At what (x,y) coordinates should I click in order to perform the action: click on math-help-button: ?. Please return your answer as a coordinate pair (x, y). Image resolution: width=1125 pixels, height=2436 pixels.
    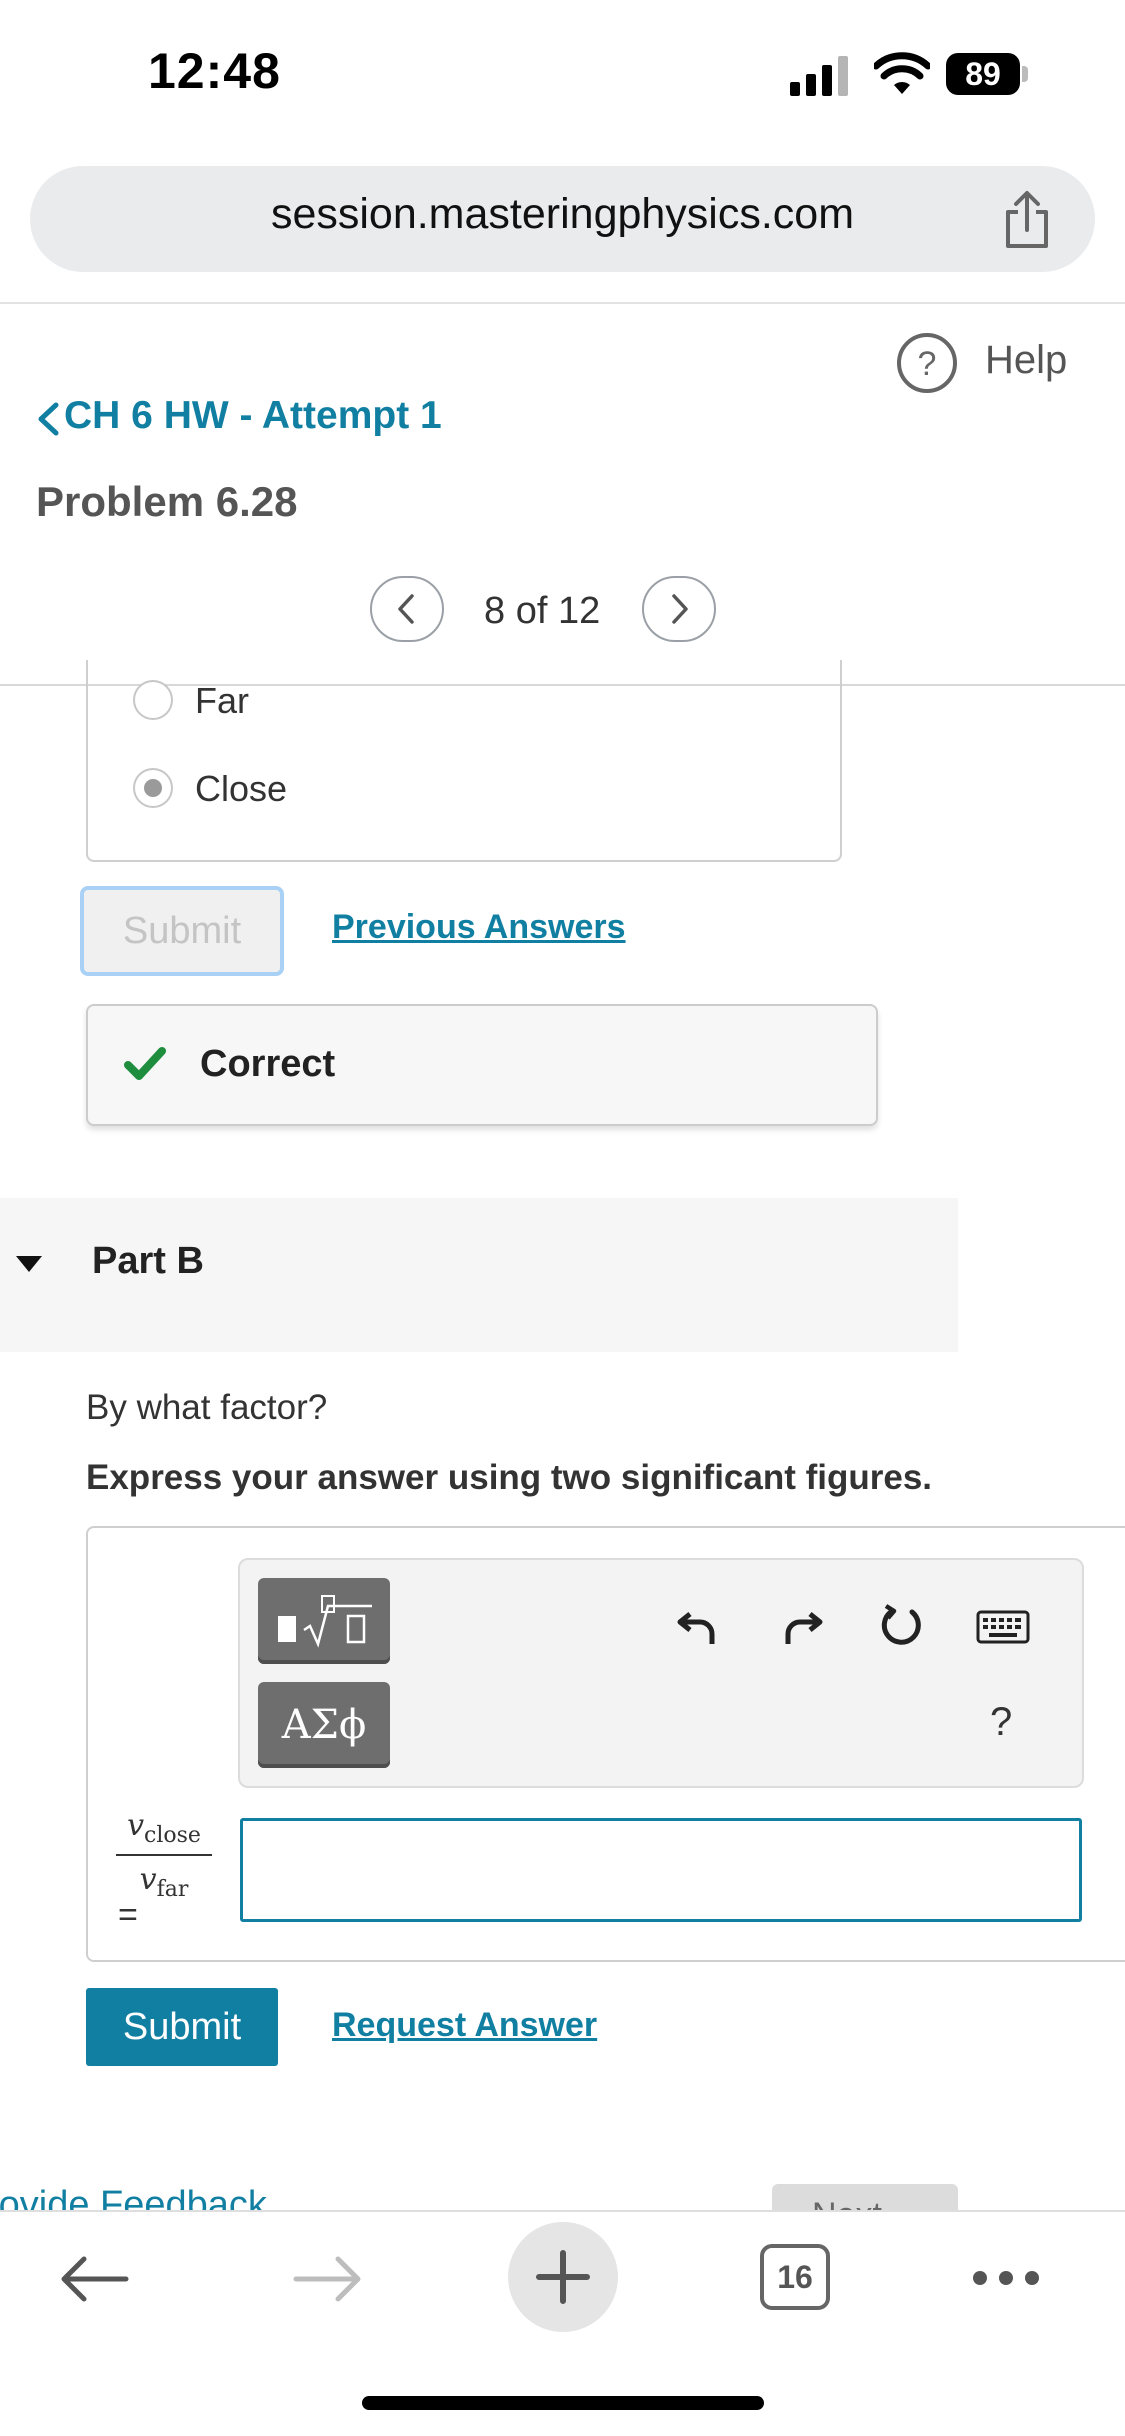
    Looking at the image, I should click on (1001, 1722).